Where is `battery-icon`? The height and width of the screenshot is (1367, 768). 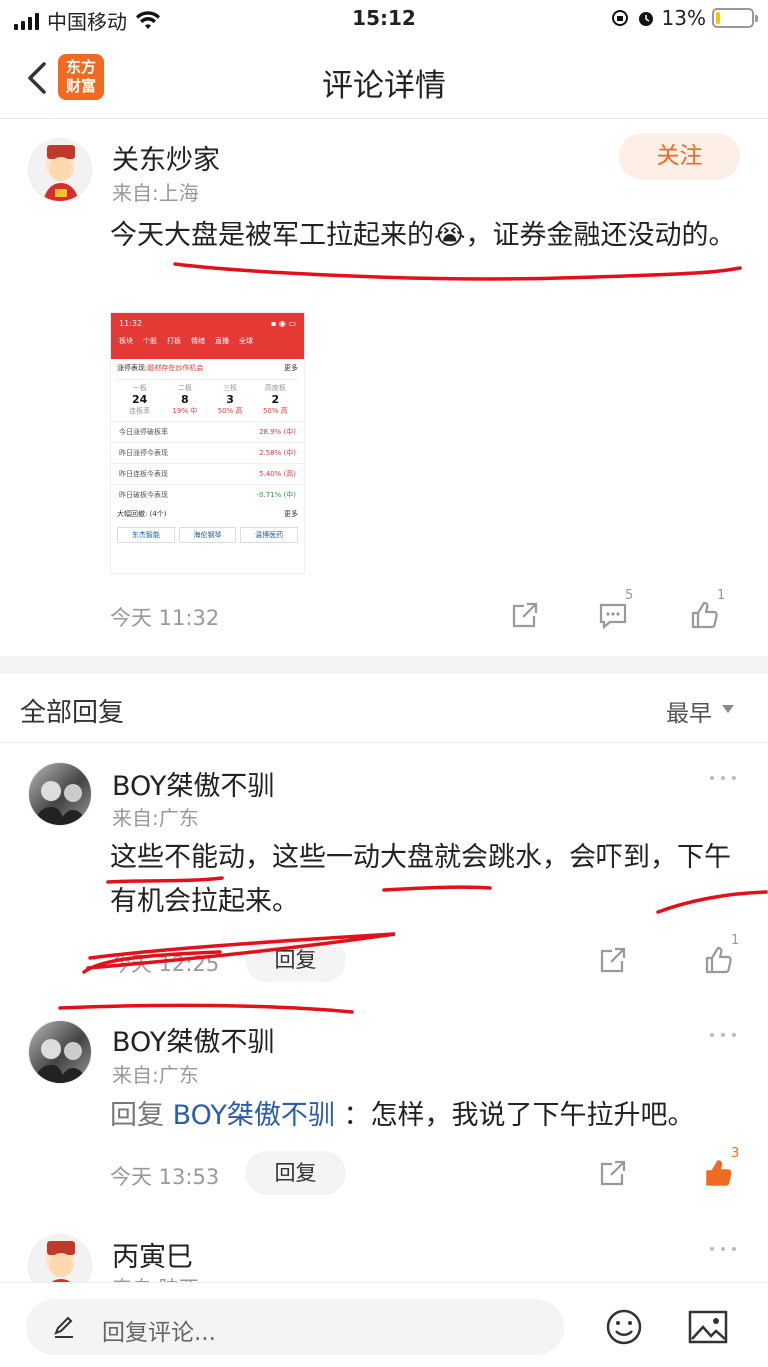 battery-icon is located at coordinates (735, 18).